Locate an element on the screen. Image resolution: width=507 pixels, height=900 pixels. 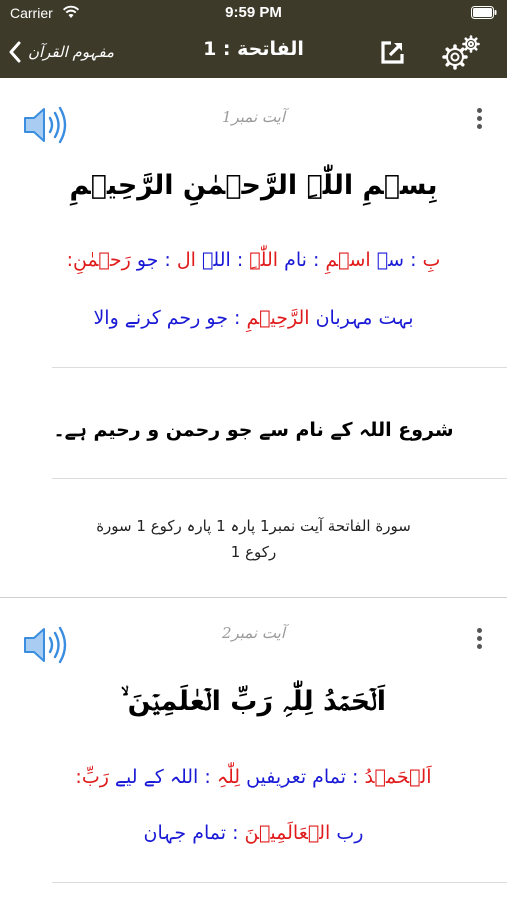
word-by-word-line-2: رب الۡعَالَمِیۡنَ : تمام جہان is located at coordinates (253, 833).